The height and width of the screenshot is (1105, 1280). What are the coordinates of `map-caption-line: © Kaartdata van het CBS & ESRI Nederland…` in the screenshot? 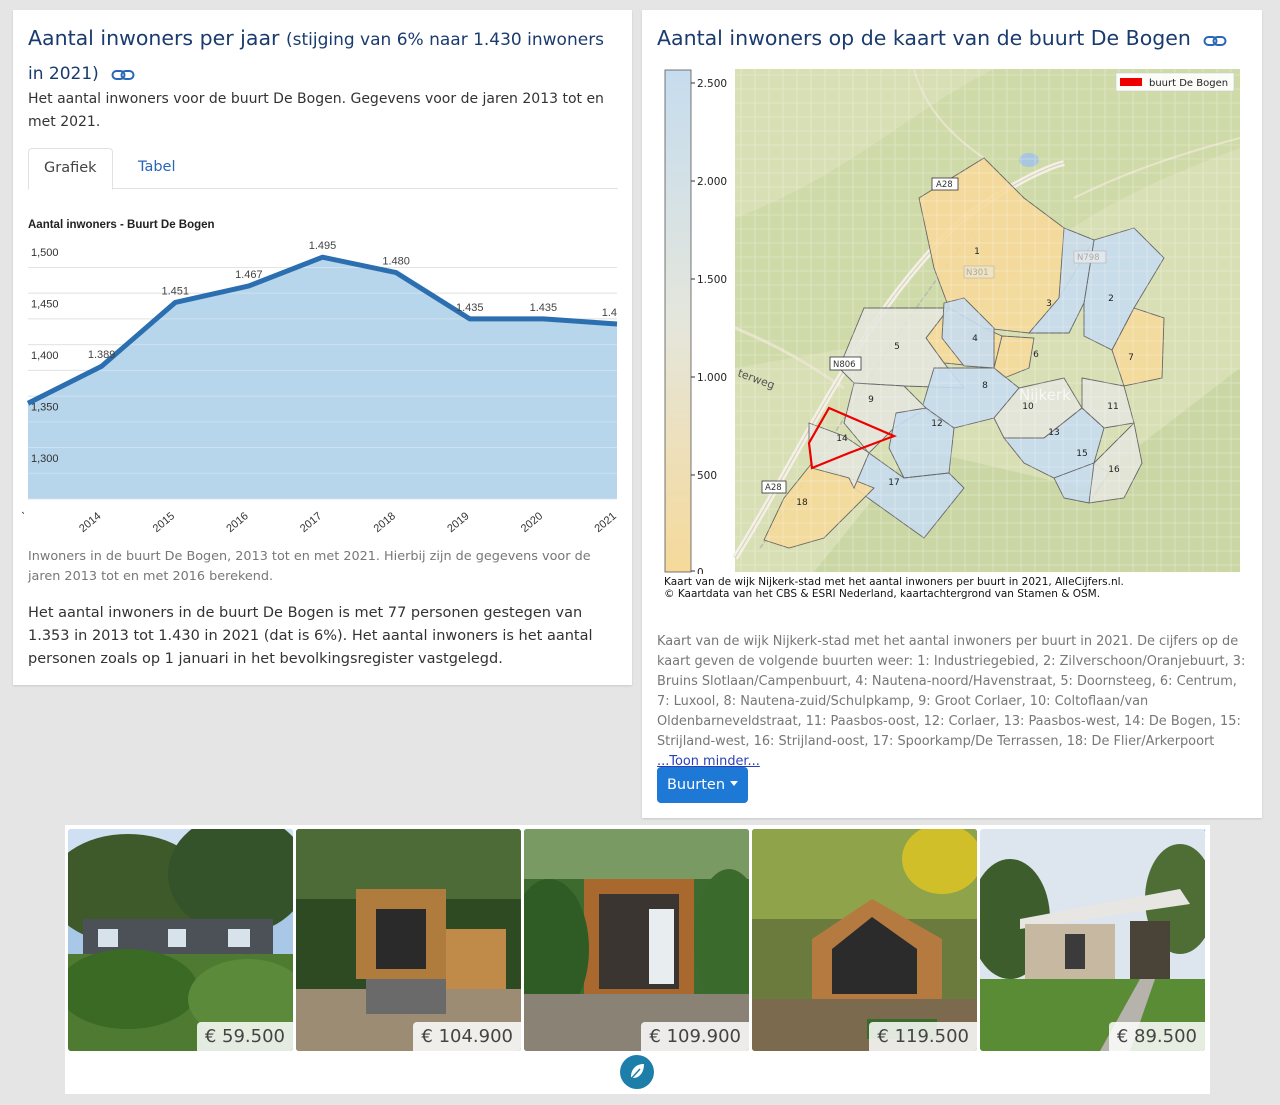 It's located at (882, 594).